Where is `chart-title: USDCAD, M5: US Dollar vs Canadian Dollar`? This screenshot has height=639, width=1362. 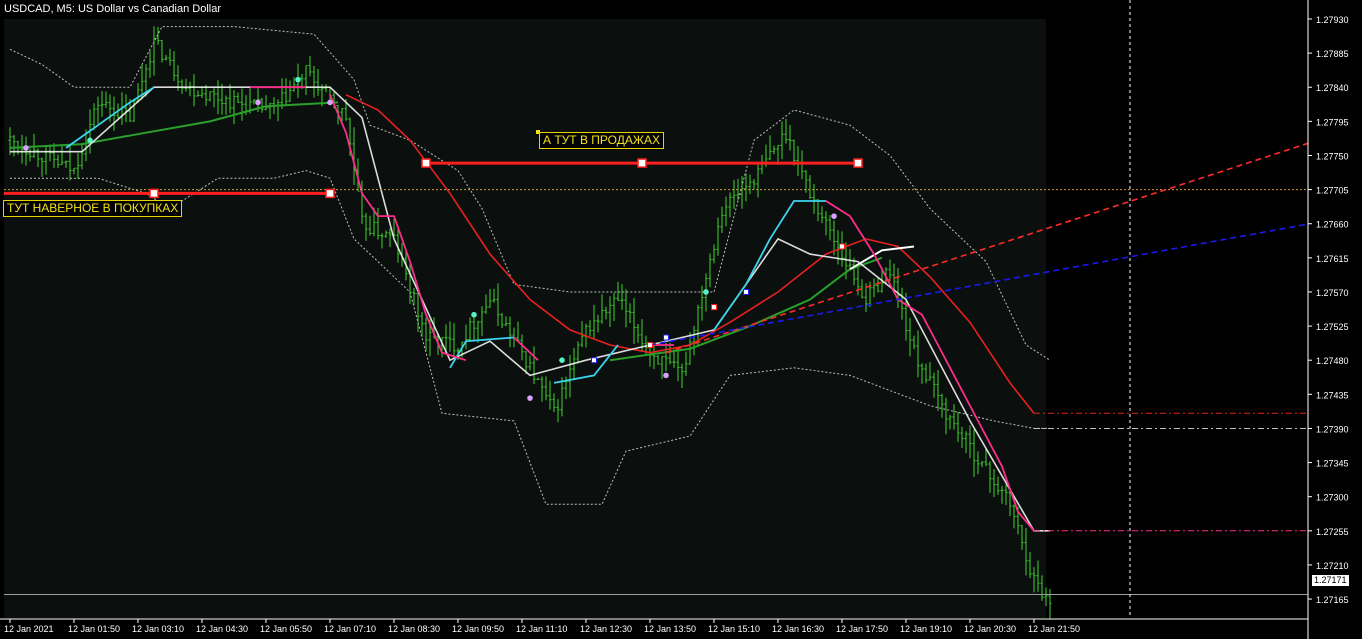
chart-title: USDCAD, M5: US Dollar vs Canadian Dollar is located at coordinates (113, 9).